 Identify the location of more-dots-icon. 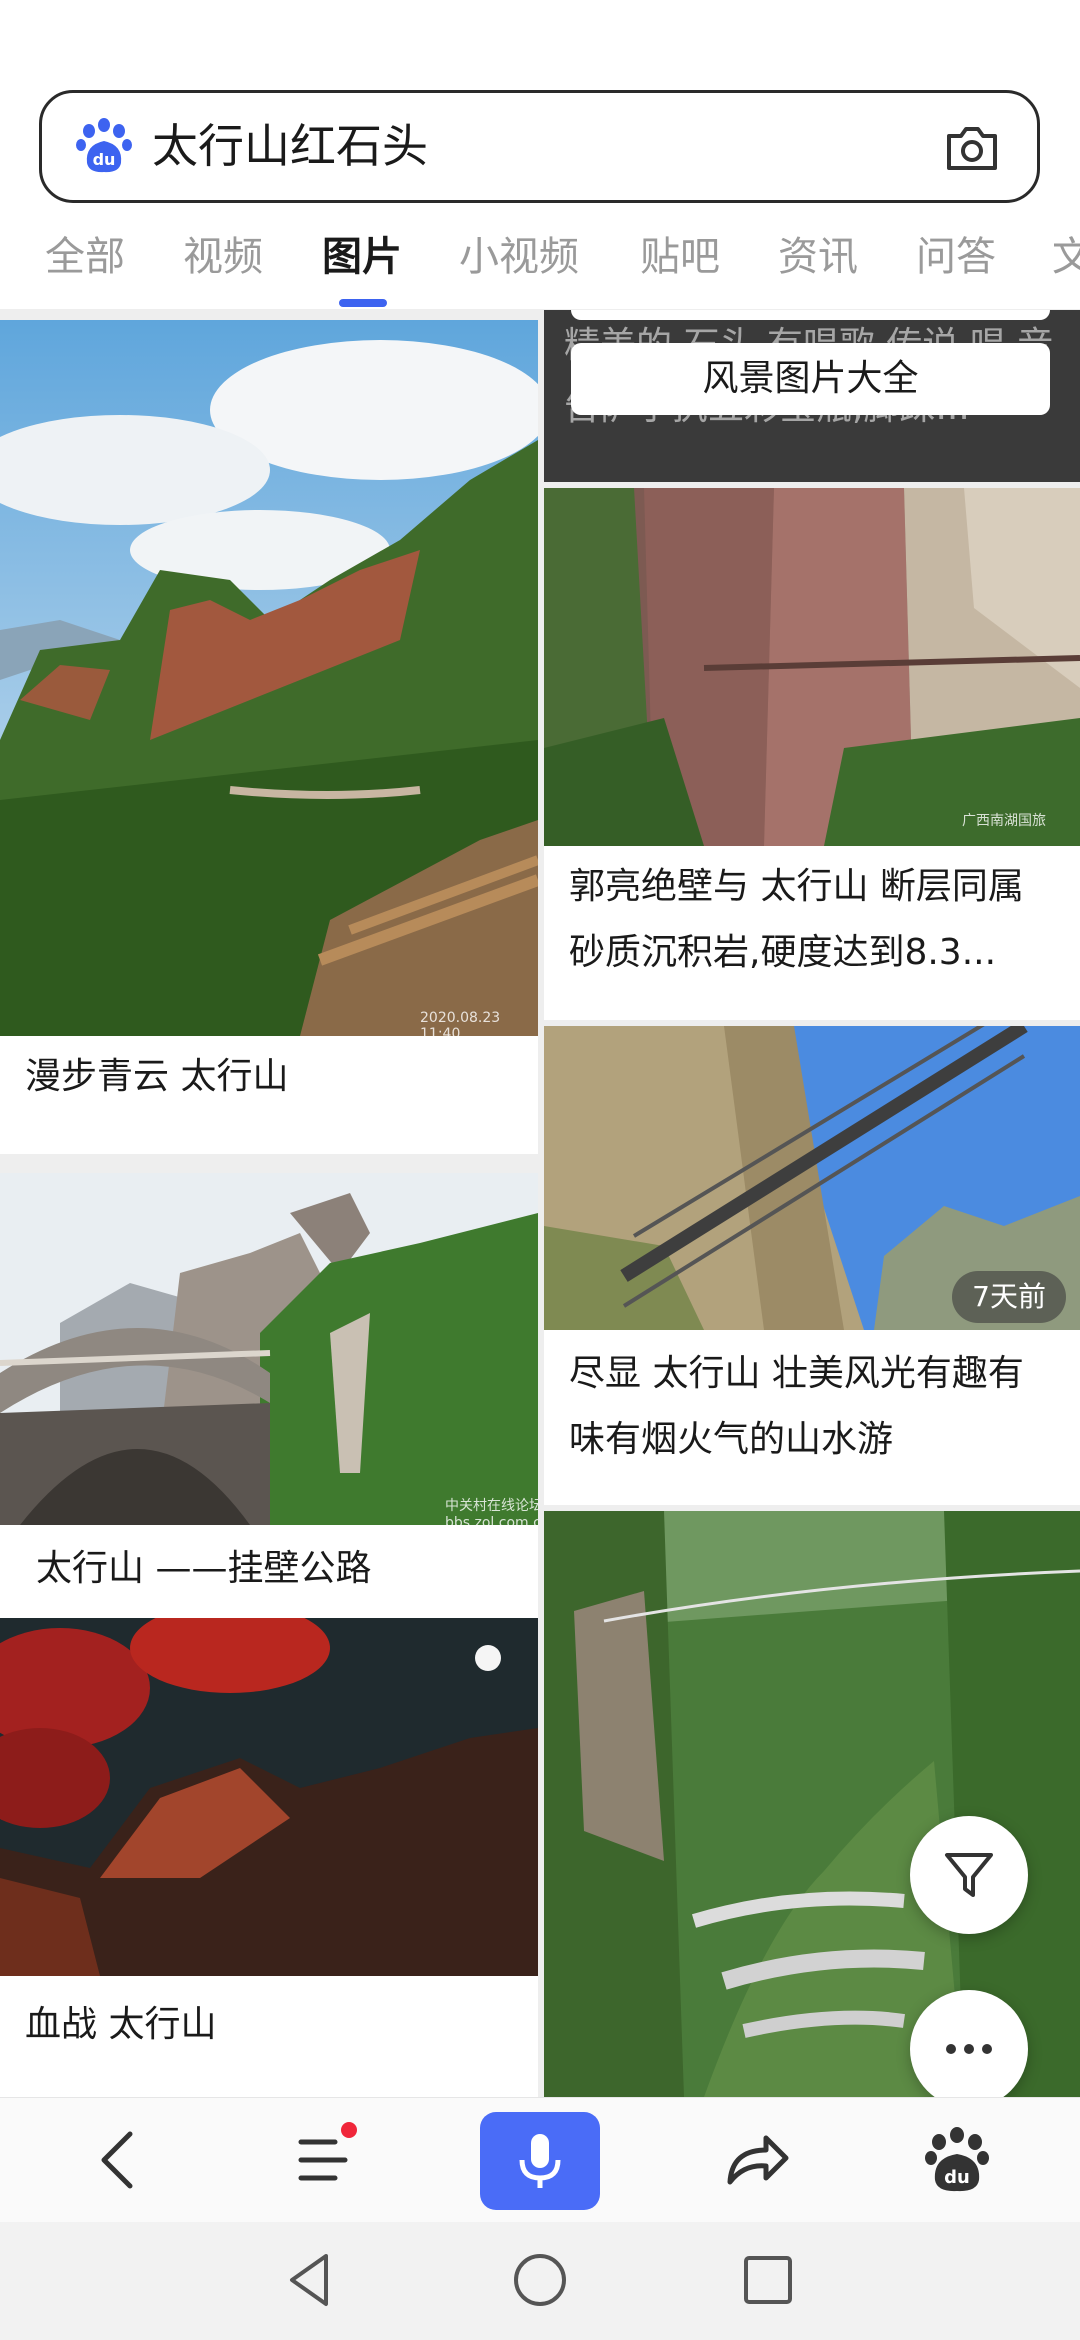
(969, 2049).